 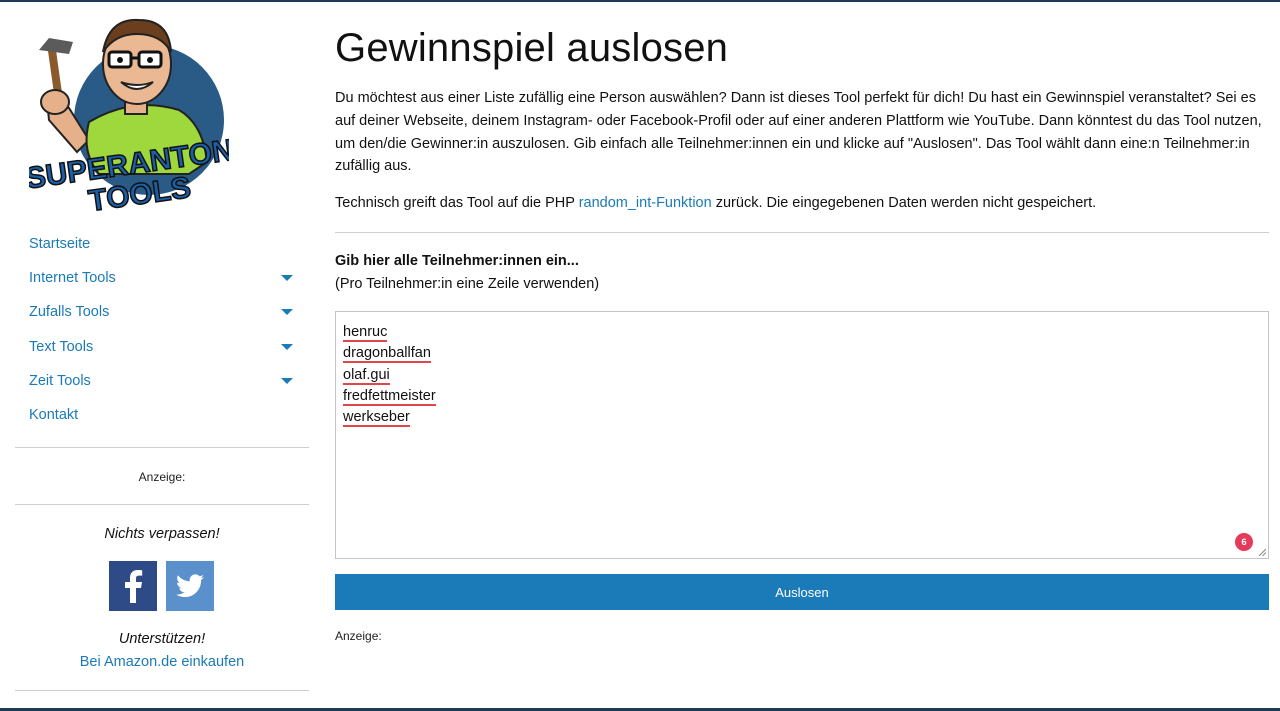 What do you see at coordinates (72, 278) in the screenshot?
I see `nav-label: Internet Tools` at bounding box center [72, 278].